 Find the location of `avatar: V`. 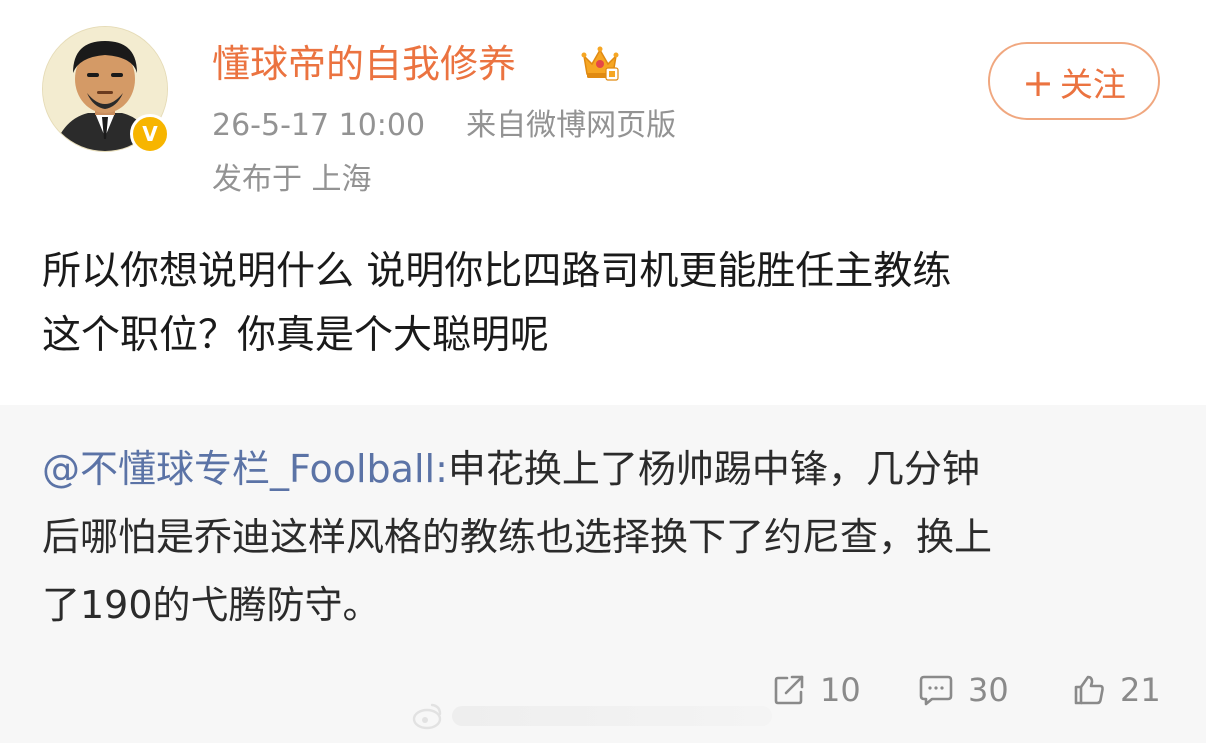

avatar: V is located at coordinates (106, 90).